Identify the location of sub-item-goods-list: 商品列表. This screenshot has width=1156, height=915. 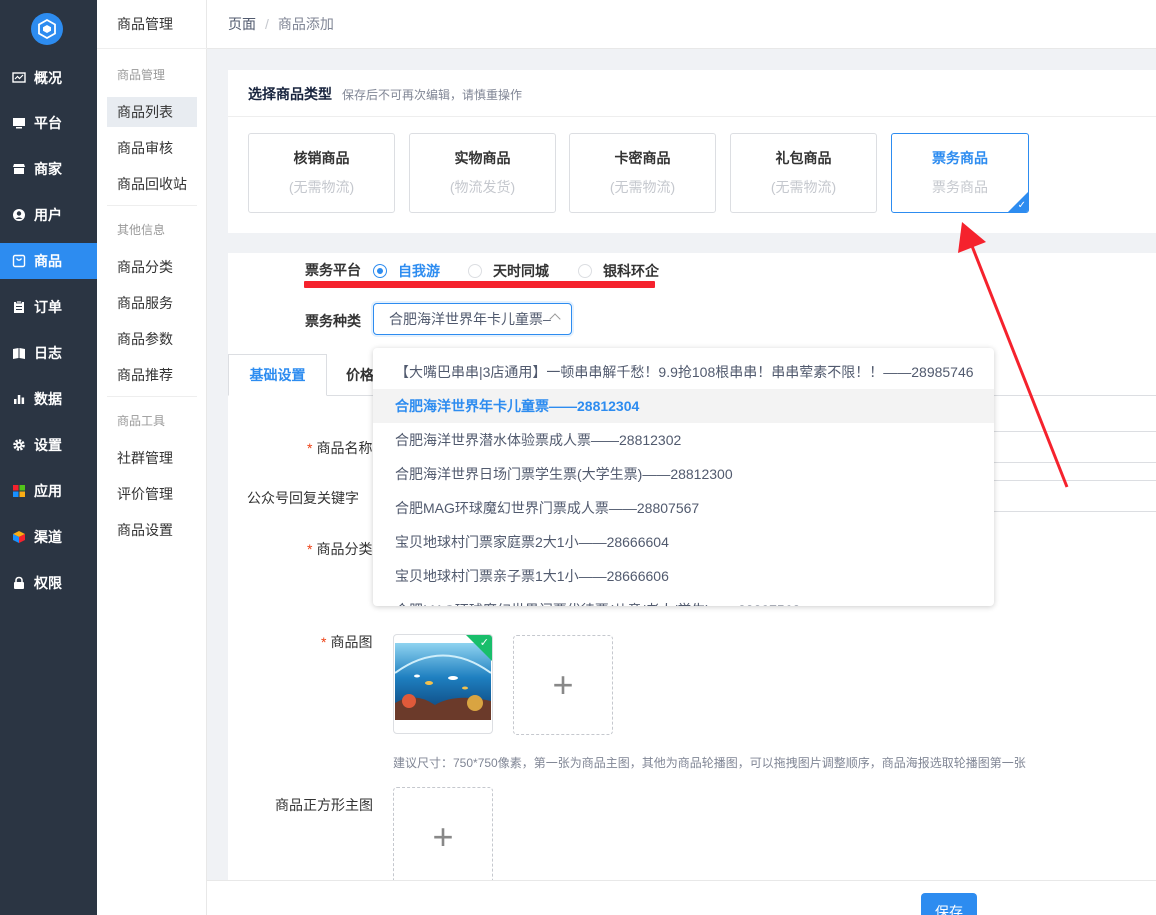
(152, 112).